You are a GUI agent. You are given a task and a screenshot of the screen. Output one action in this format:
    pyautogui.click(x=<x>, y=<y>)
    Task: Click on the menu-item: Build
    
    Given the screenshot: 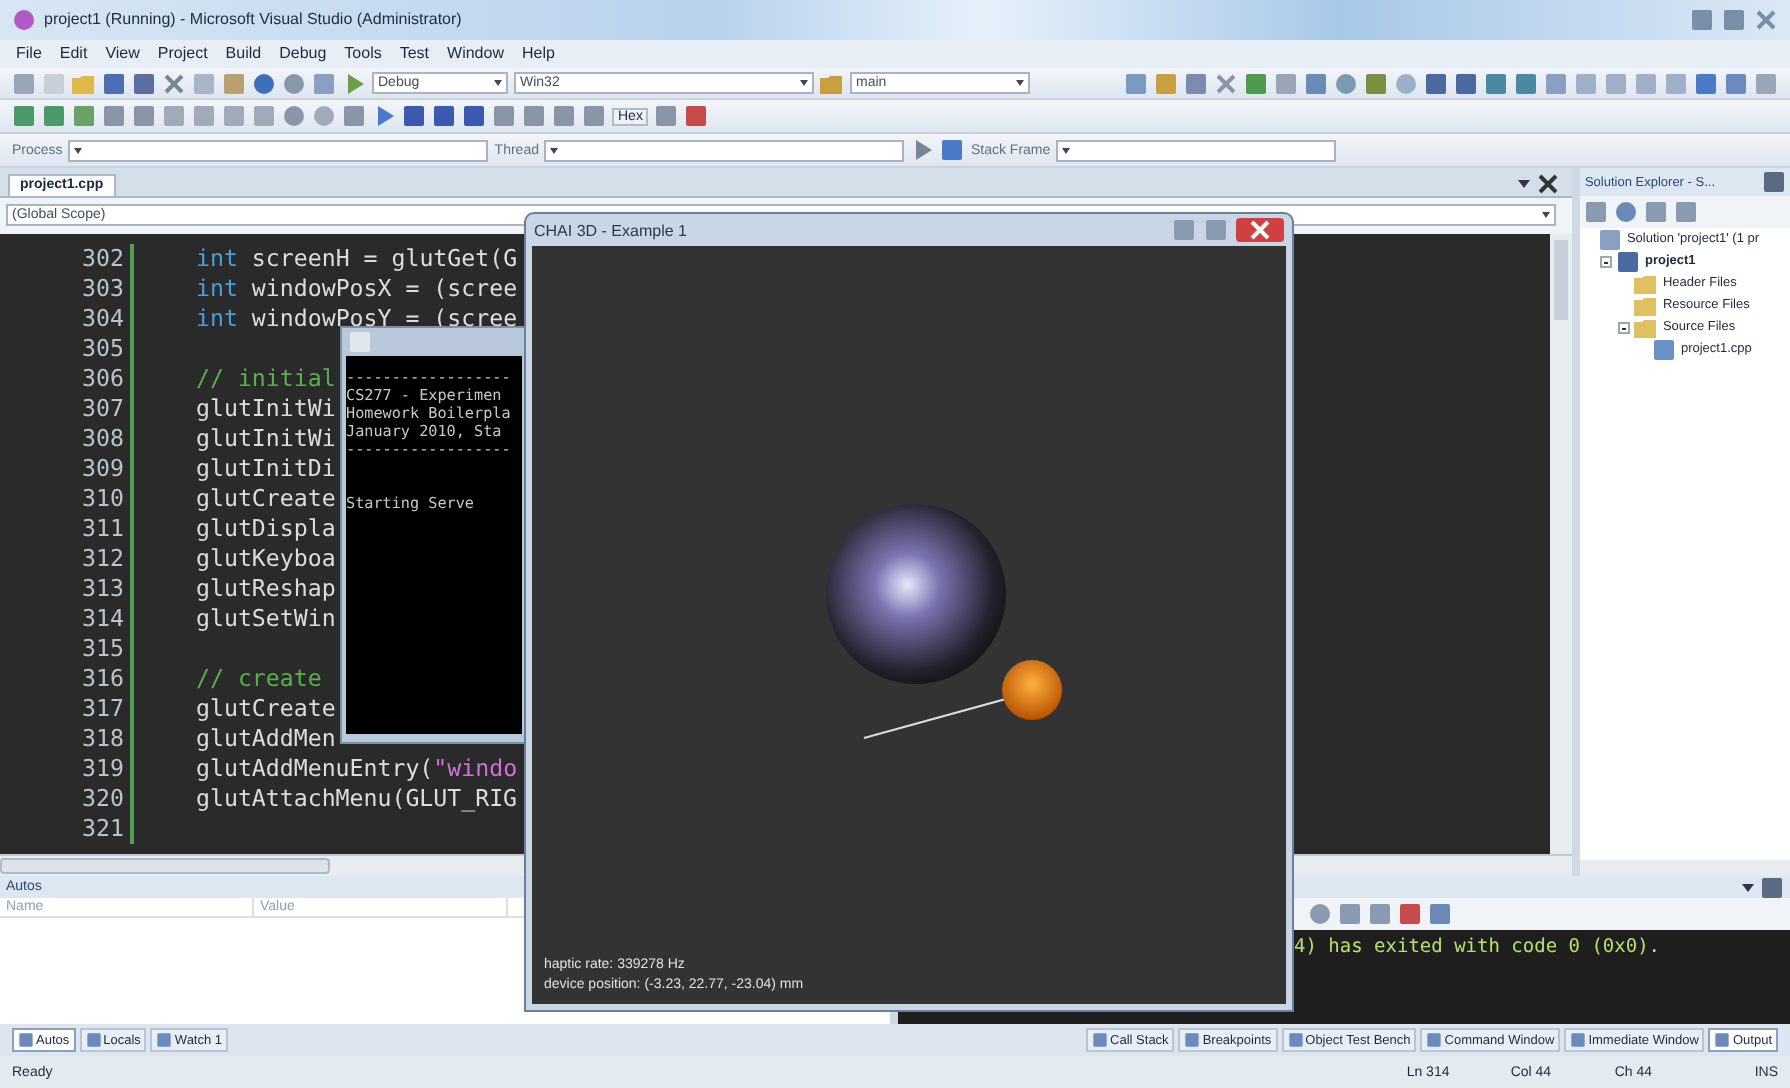 What is the action you would take?
    pyautogui.click(x=243, y=53)
    